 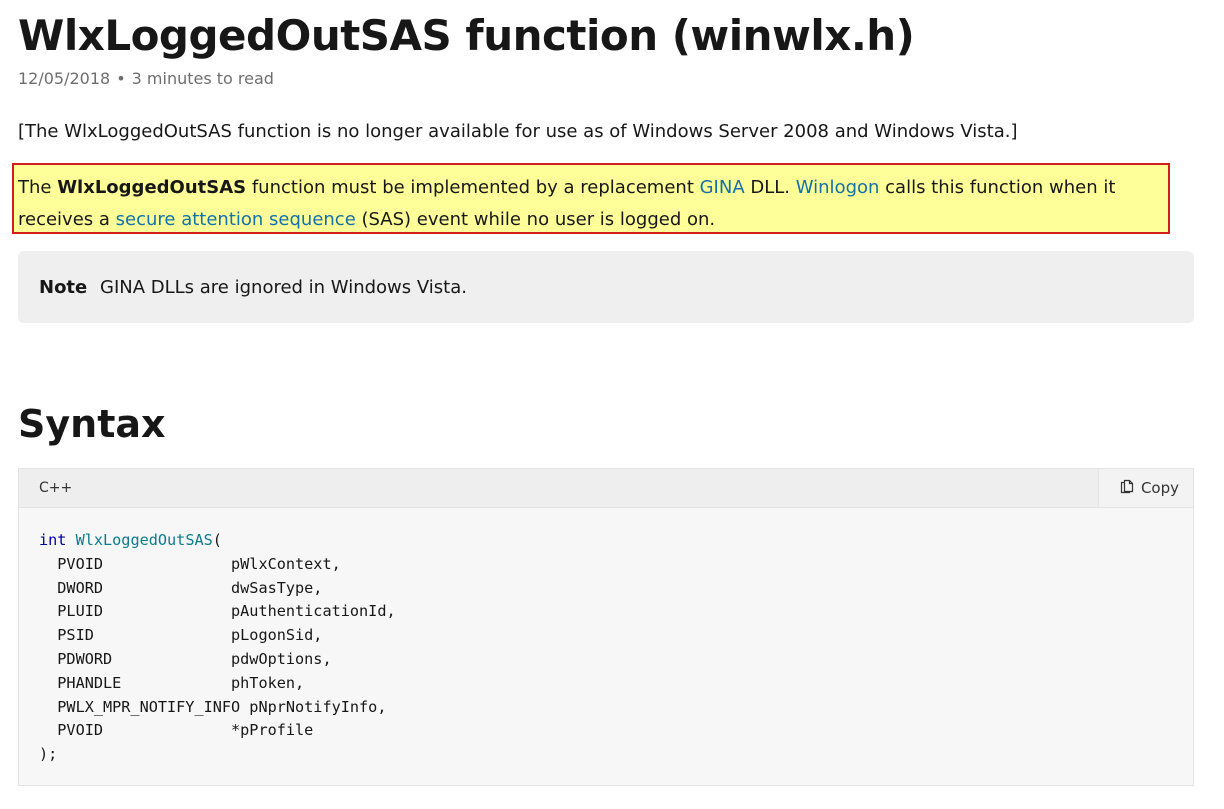 What do you see at coordinates (1127, 488) in the screenshot?
I see `copy-icon` at bounding box center [1127, 488].